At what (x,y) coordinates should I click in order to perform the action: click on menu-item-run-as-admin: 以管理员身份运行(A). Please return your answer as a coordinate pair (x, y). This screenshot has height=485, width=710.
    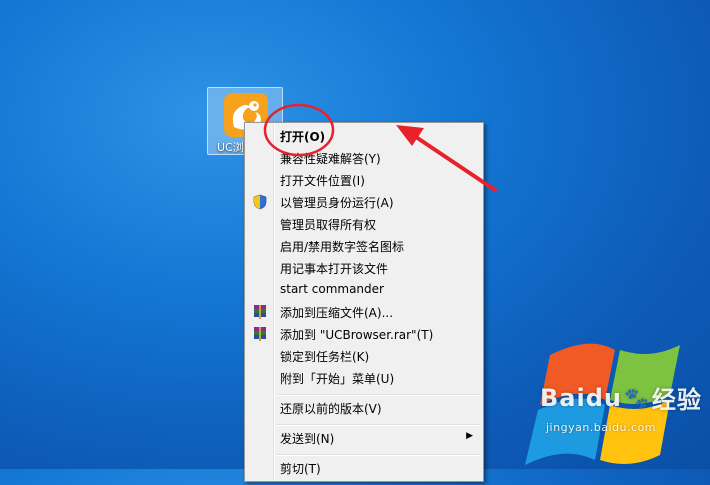
    Looking at the image, I should click on (364, 202).